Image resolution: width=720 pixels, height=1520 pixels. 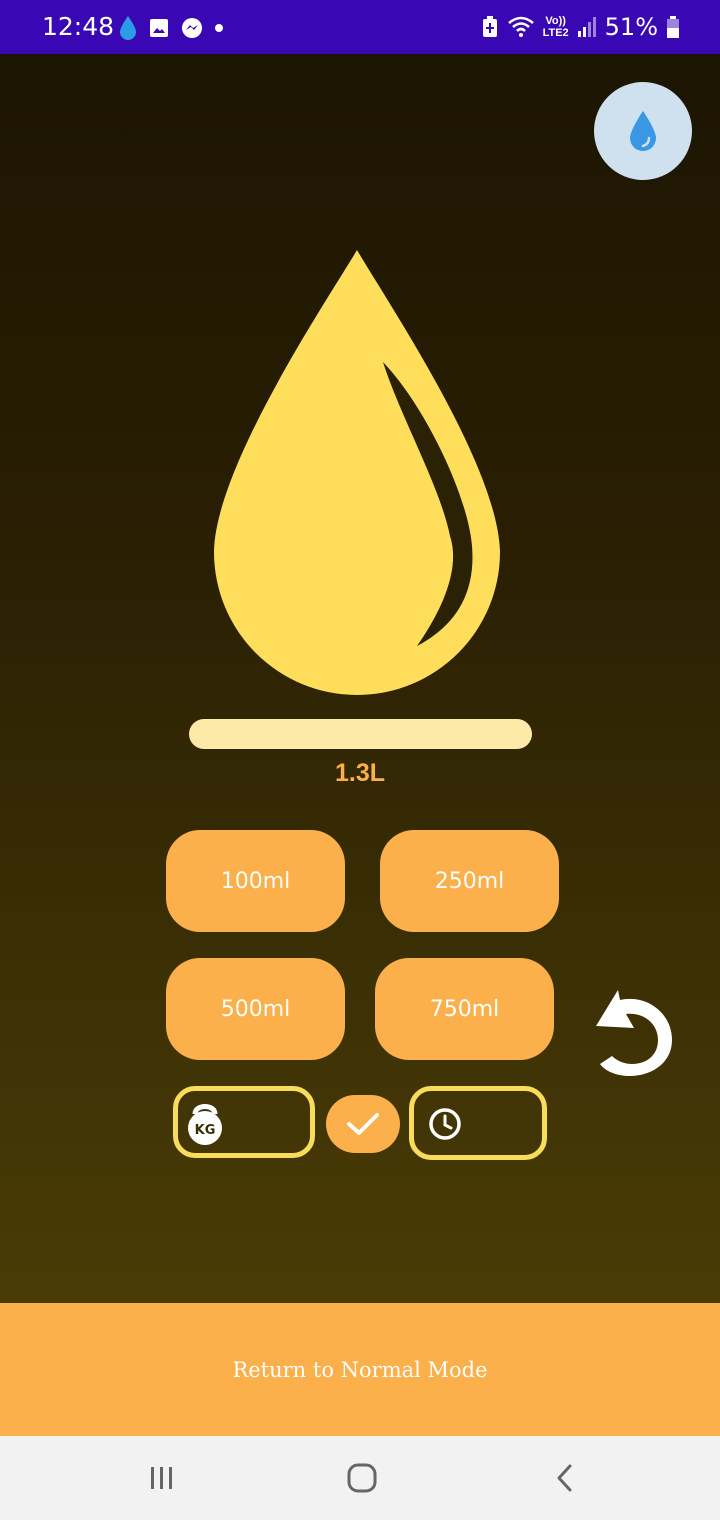 I want to click on home-button, so click(x=362, y=1478).